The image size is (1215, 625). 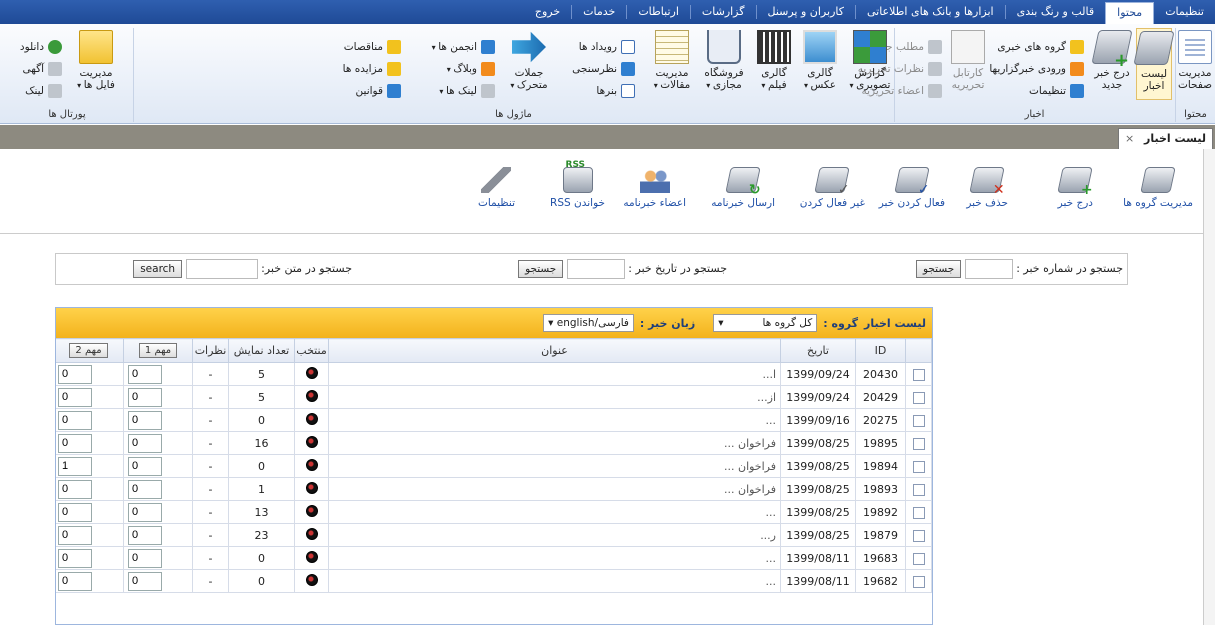 I want to click on tenders-button: مناقصات, so click(x=372, y=47).